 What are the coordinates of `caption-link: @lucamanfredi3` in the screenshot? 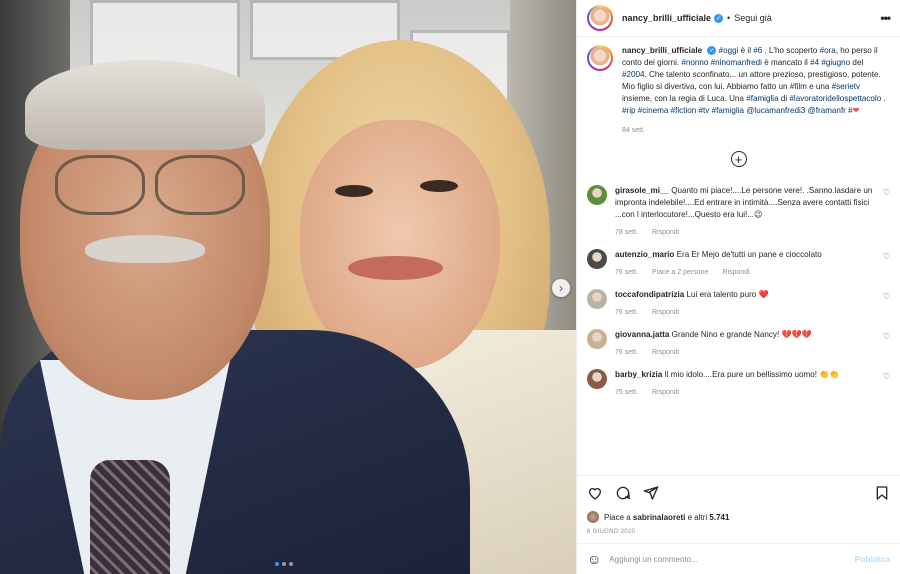 It's located at (775, 110).